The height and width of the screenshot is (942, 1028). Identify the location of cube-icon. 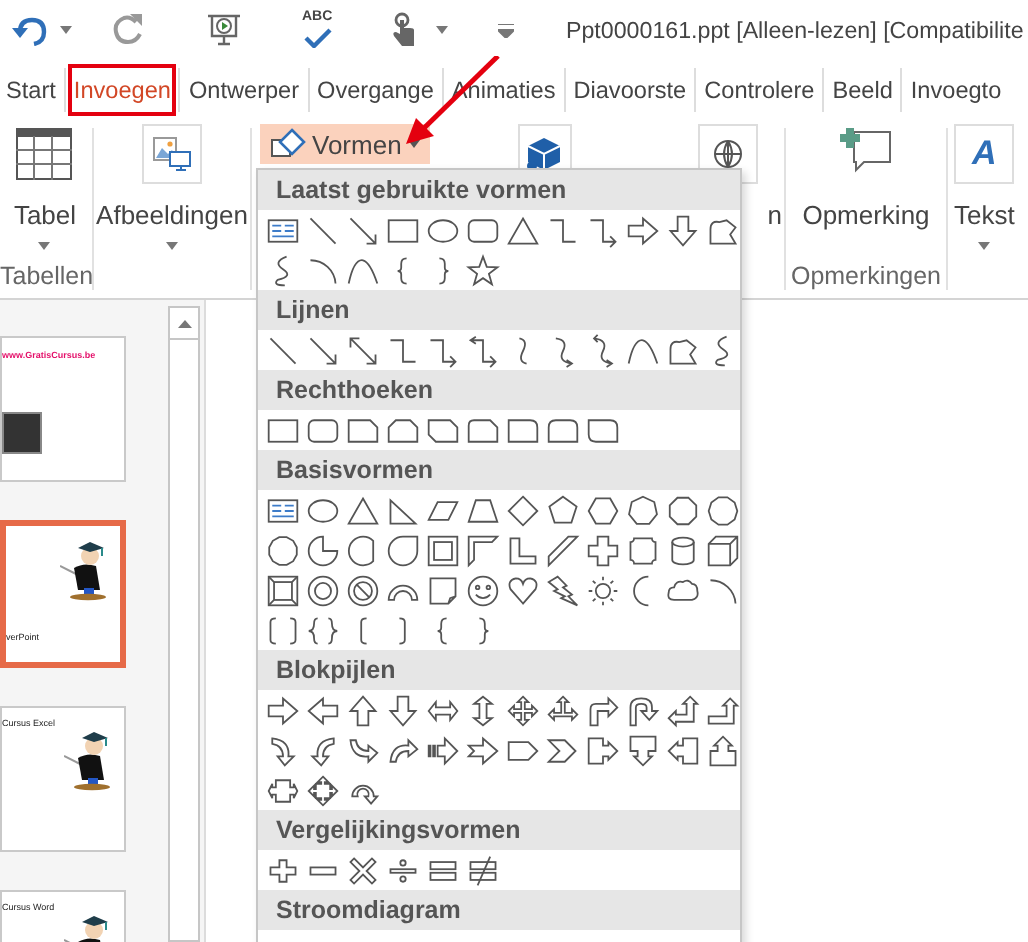
(722, 550).